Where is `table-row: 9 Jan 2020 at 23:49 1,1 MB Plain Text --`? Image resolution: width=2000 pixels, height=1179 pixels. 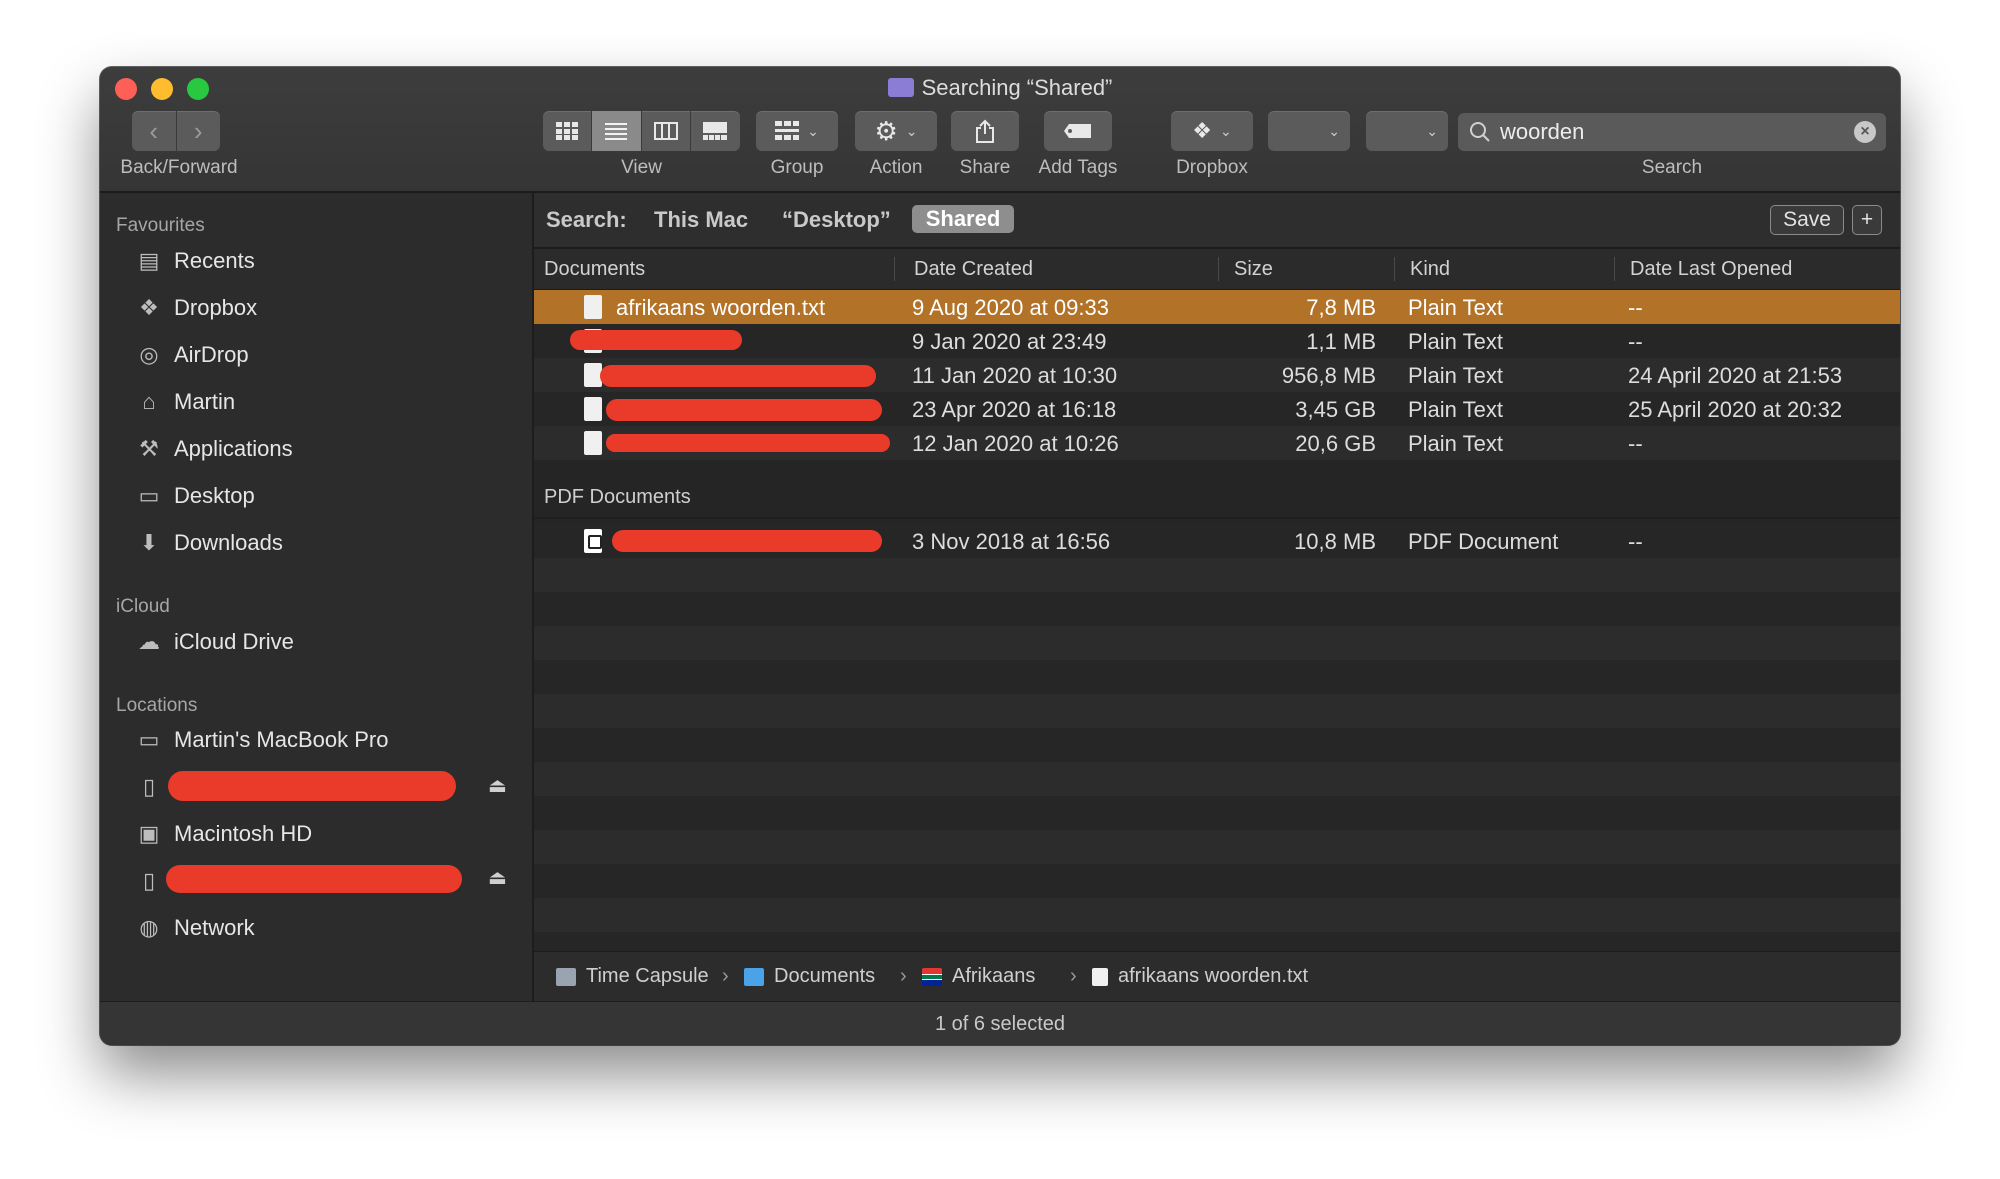
table-row: 9 Jan 2020 at 23:49 1,1 MB Plain Text -- is located at coordinates (1217, 341).